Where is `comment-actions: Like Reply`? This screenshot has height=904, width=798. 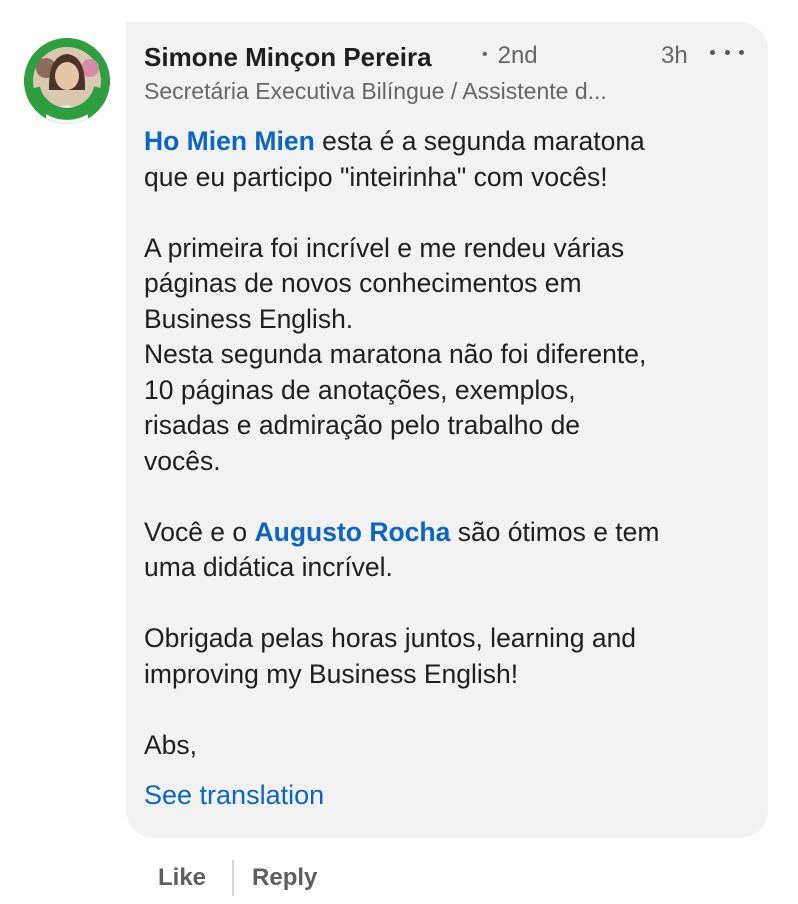
comment-actions: Like Reply is located at coordinates (237, 878).